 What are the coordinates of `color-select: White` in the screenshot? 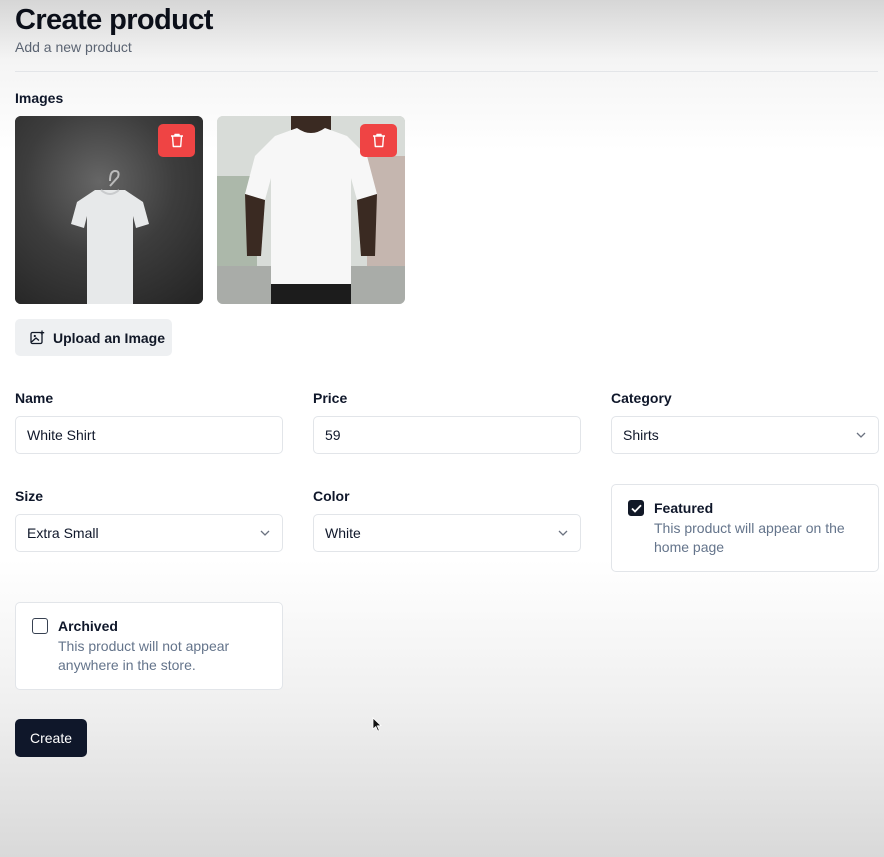 It's located at (447, 533).